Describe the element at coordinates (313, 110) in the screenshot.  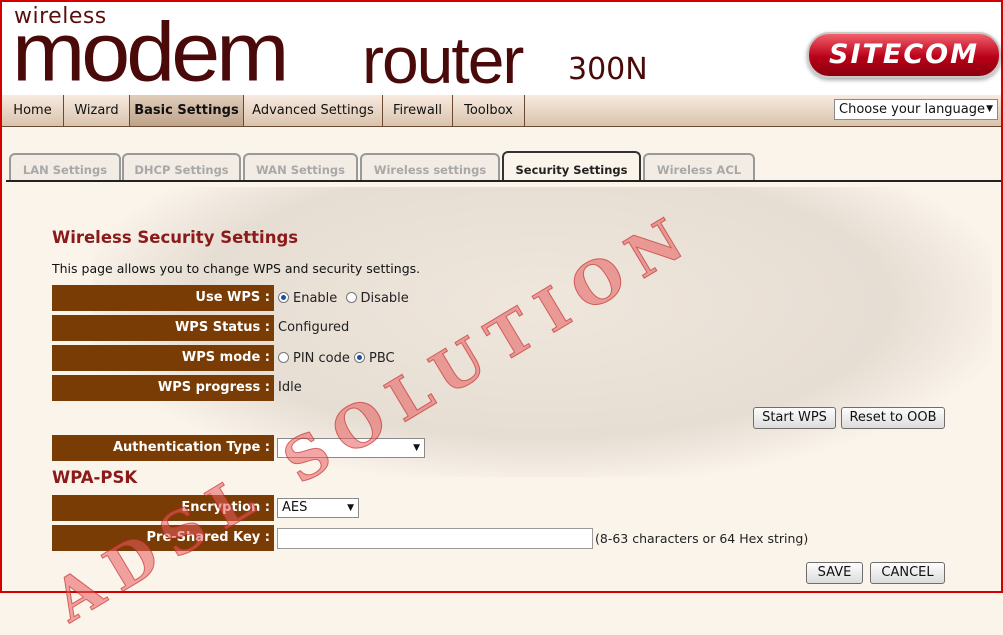
I see `nav-advanced-settings: Advanced Settings` at that location.